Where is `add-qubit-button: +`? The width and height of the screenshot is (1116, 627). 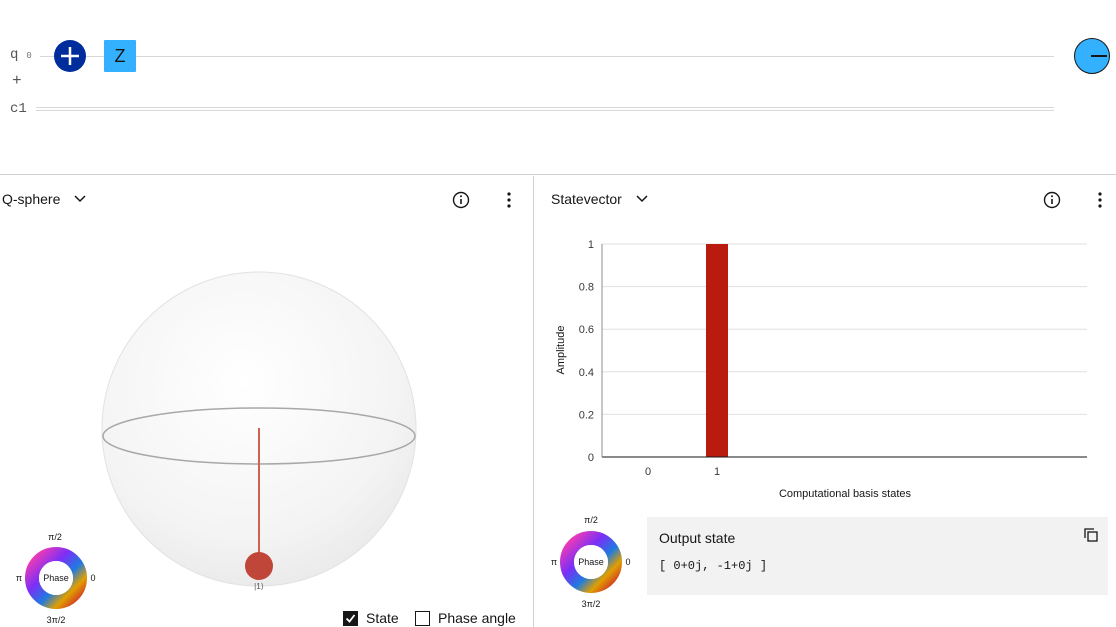 add-qubit-button: + is located at coordinates (17, 81).